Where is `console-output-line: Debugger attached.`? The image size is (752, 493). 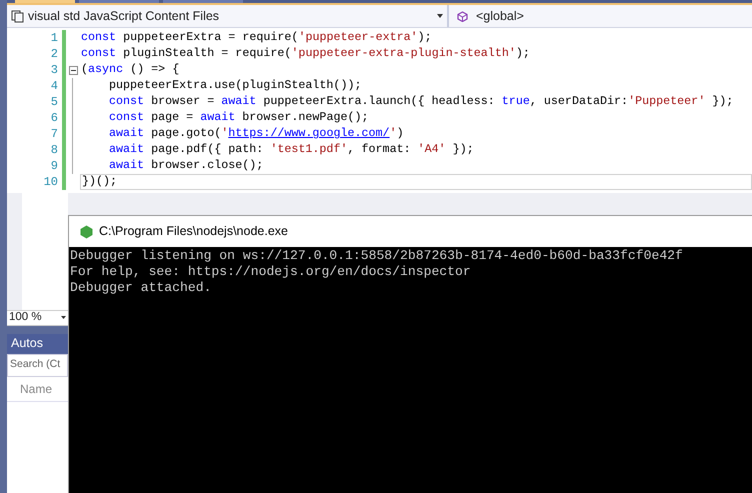 console-output-line: Debugger attached. is located at coordinates (141, 288).